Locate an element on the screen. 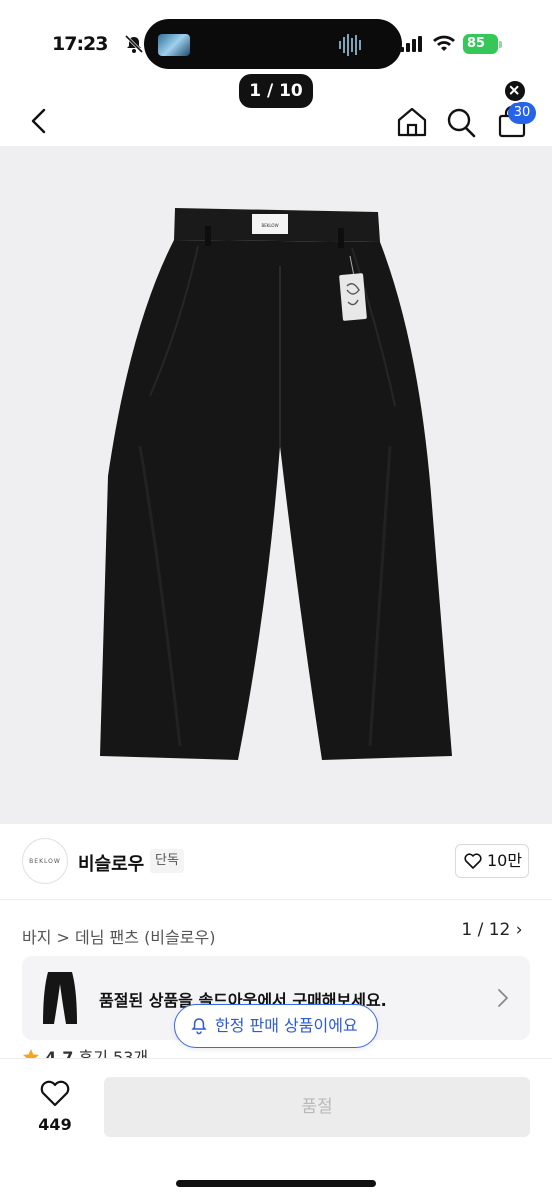  bottom-action-bar: 449 품절 is located at coordinates (276, 1129).